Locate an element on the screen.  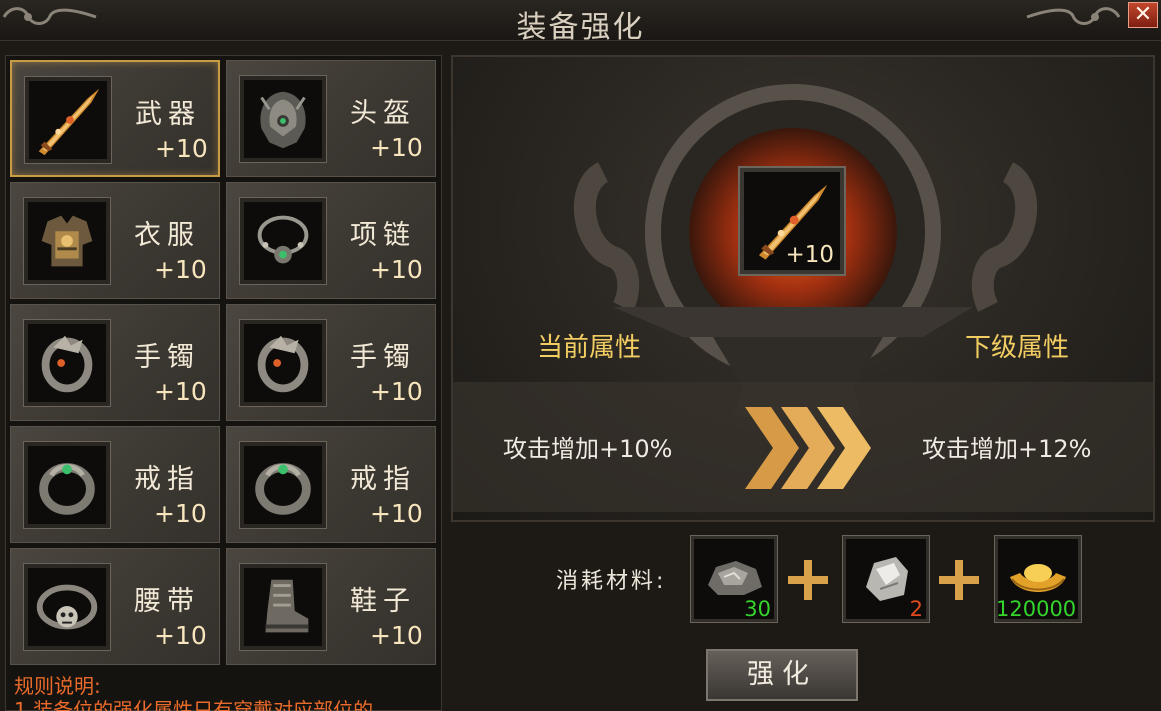
equipment-slot-helmet: 头盔 +10 is located at coordinates (331, 118).